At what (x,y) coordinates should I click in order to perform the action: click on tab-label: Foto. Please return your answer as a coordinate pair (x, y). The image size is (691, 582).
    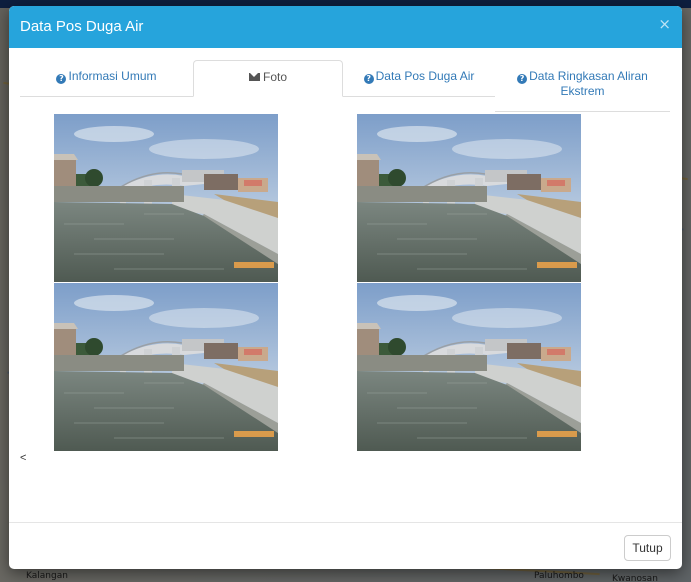
    Looking at the image, I should click on (274, 77).